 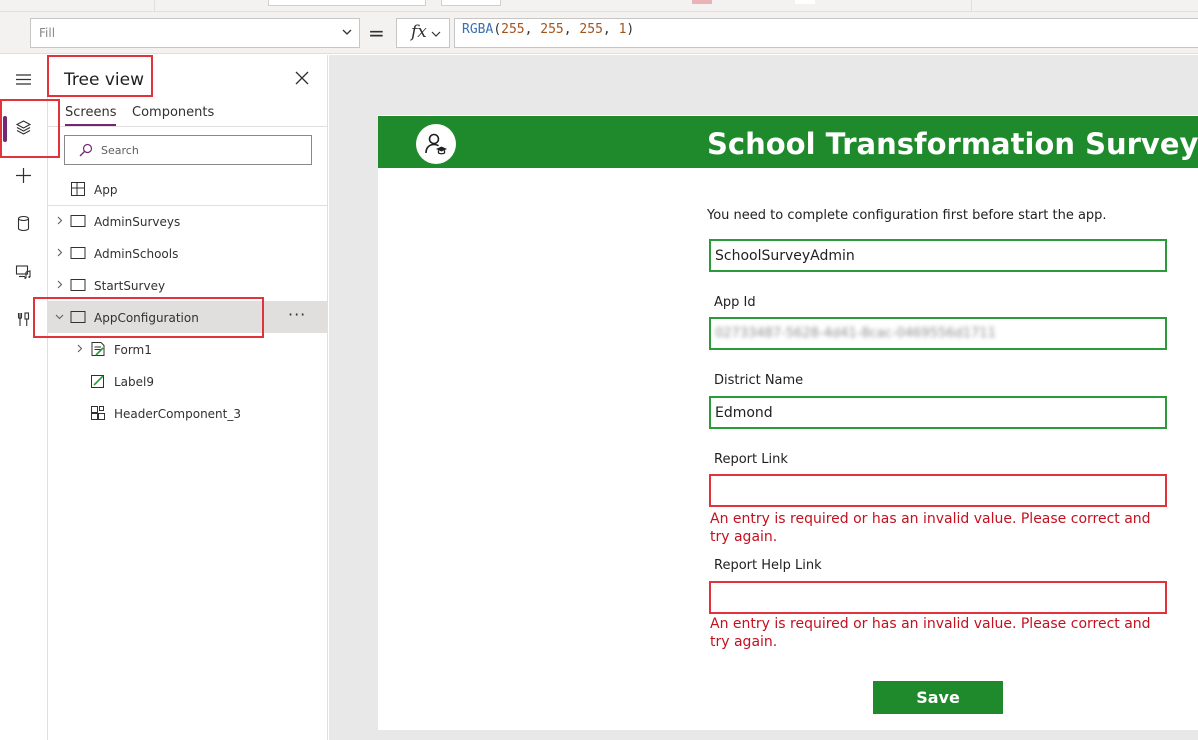 What do you see at coordinates (130, 286) in the screenshot?
I see `tree-node-label: StartSurvey` at bounding box center [130, 286].